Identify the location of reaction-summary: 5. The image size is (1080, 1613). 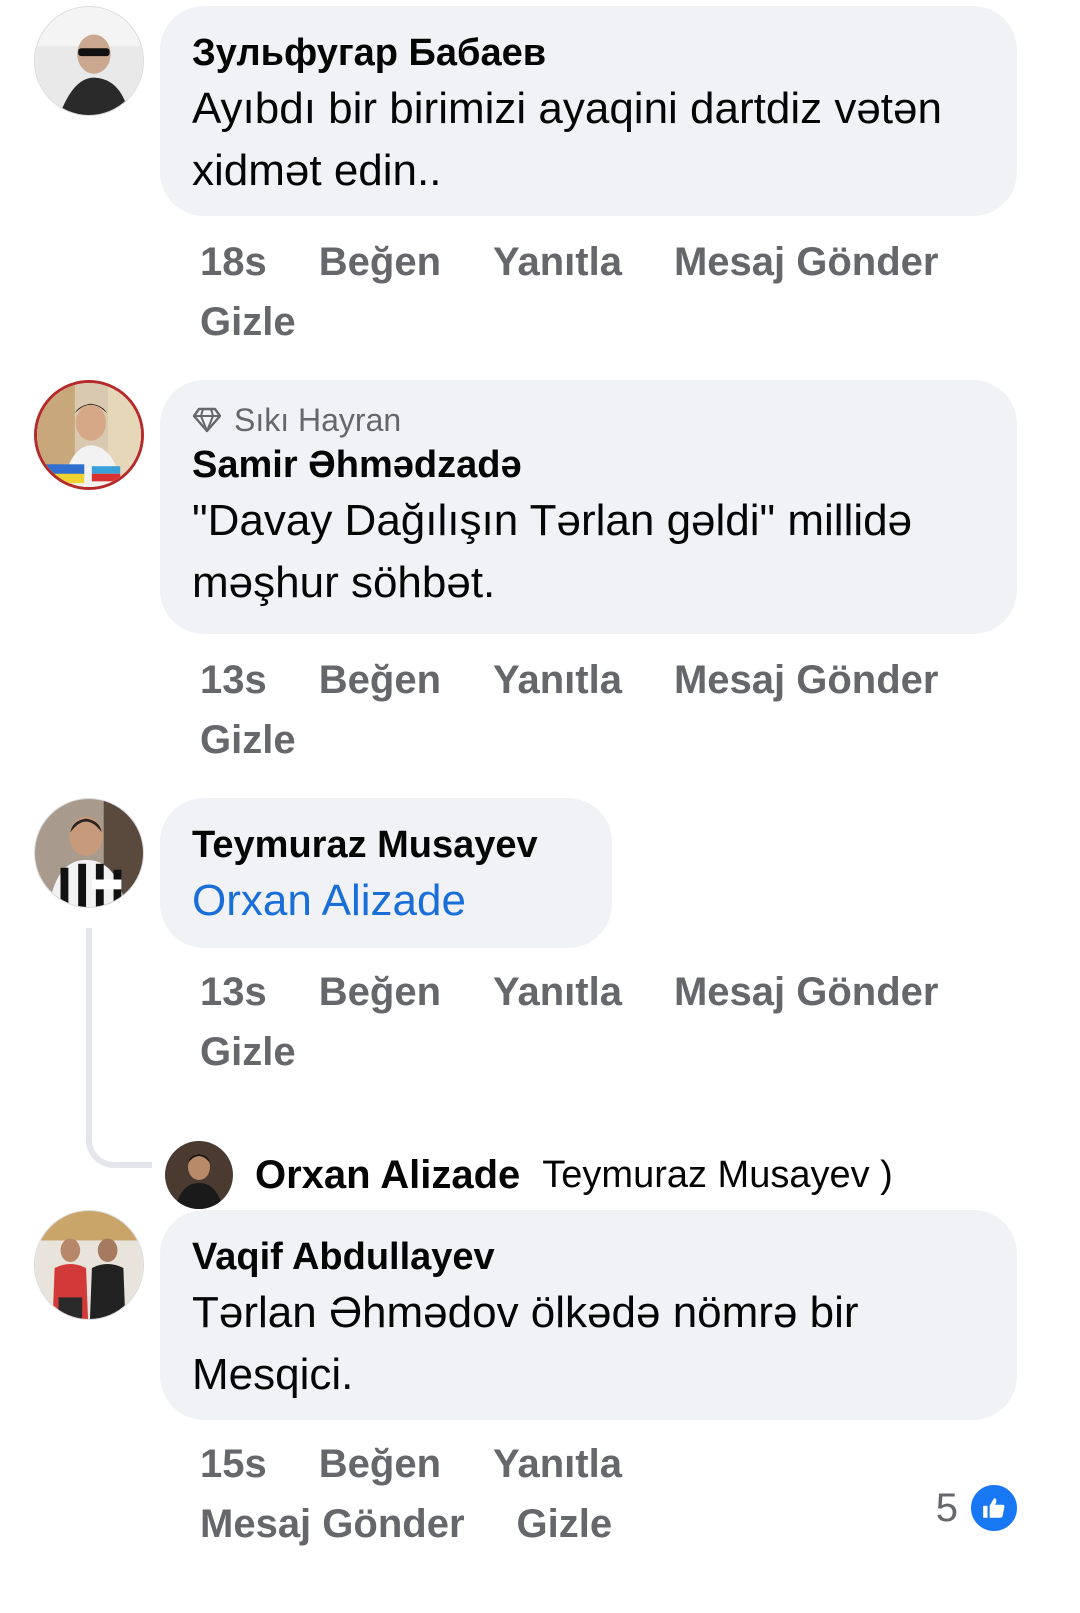
(978, 1508).